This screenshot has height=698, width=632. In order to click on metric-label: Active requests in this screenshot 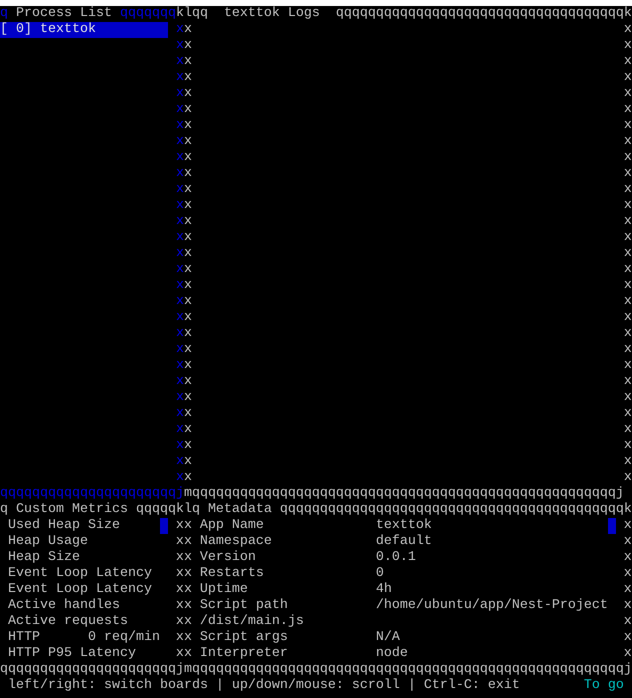, I will do `click(68, 622)`.